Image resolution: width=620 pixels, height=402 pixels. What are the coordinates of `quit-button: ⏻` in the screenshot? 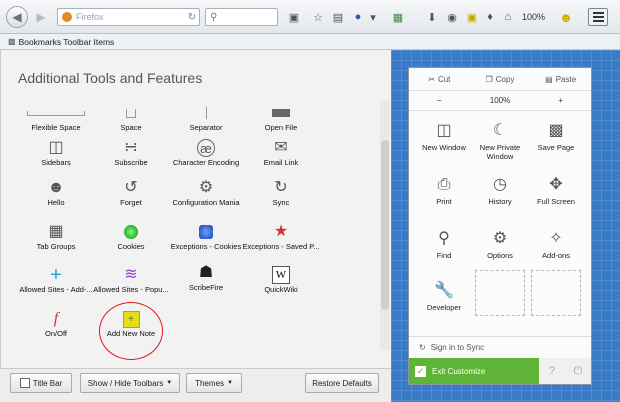 It's located at (578, 371).